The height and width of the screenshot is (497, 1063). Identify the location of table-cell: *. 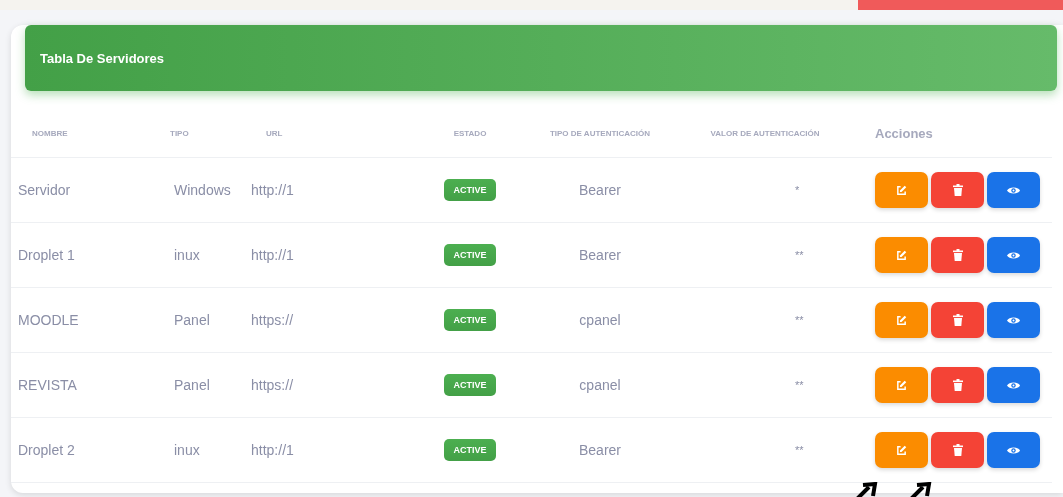
(765, 190).